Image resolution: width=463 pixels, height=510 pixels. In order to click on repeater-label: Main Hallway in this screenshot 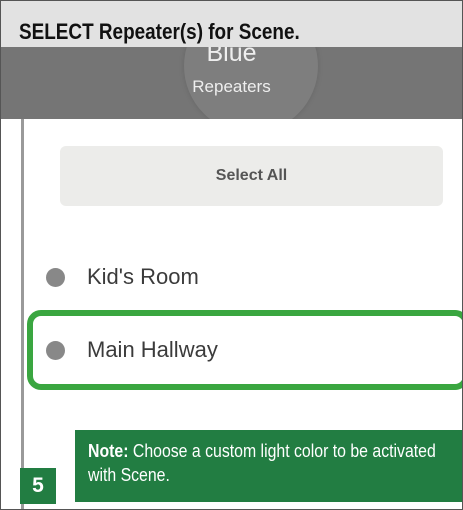, I will do `click(152, 349)`.